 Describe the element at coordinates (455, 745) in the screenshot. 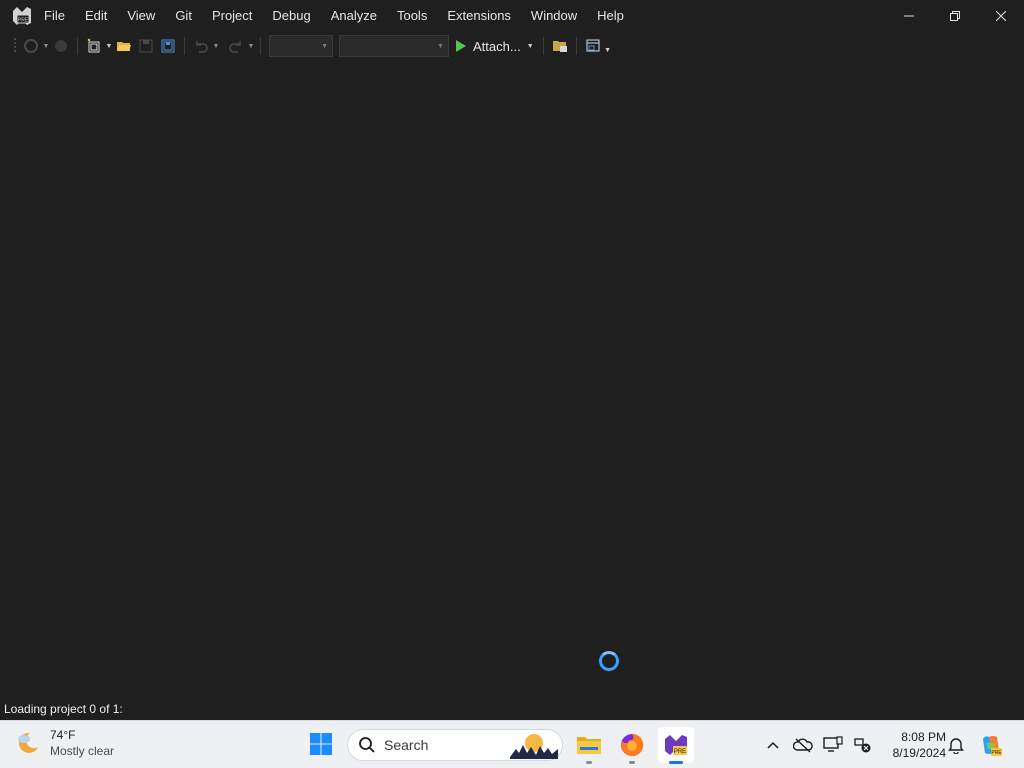

I see `taskbar-search-box: Search` at that location.